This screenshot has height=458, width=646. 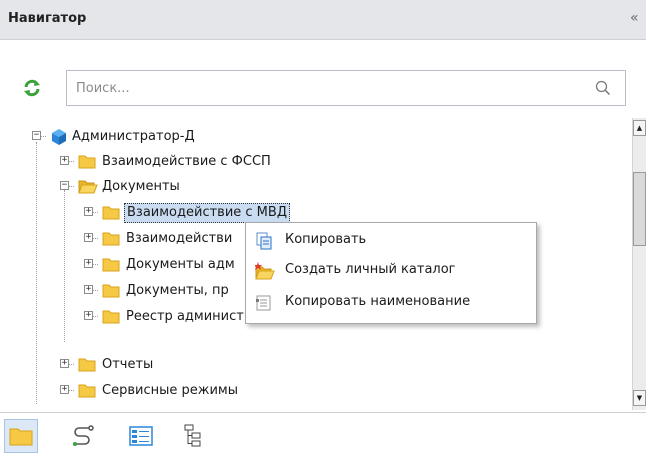 What do you see at coordinates (326, 88) in the screenshot?
I see `search-input` at bounding box center [326, 88].